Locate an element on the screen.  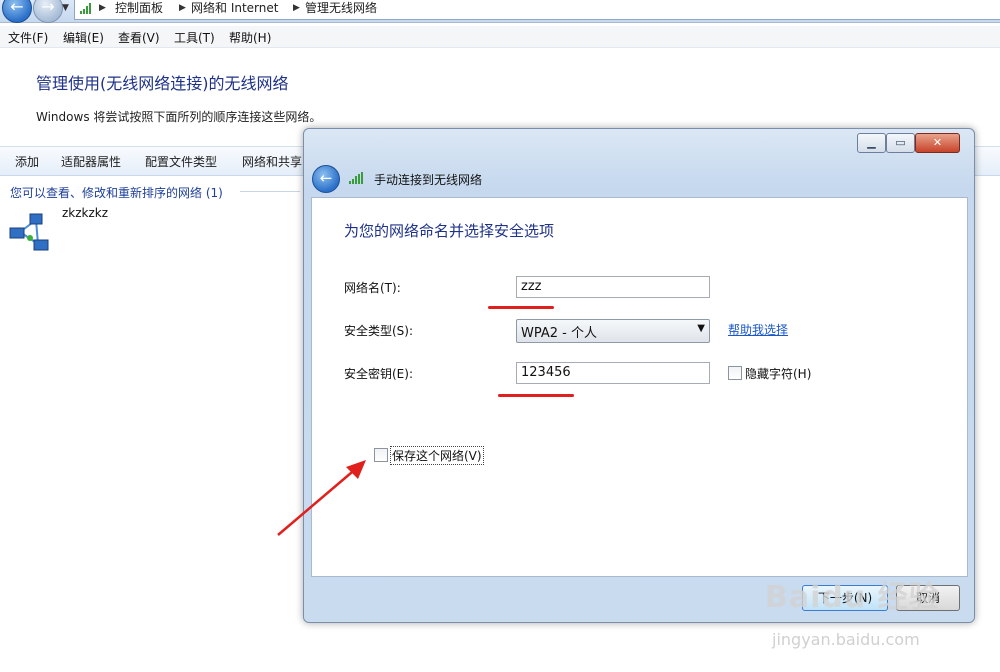
adapter-properties-button: 适配器属性 is located at coordinates (91, 161).